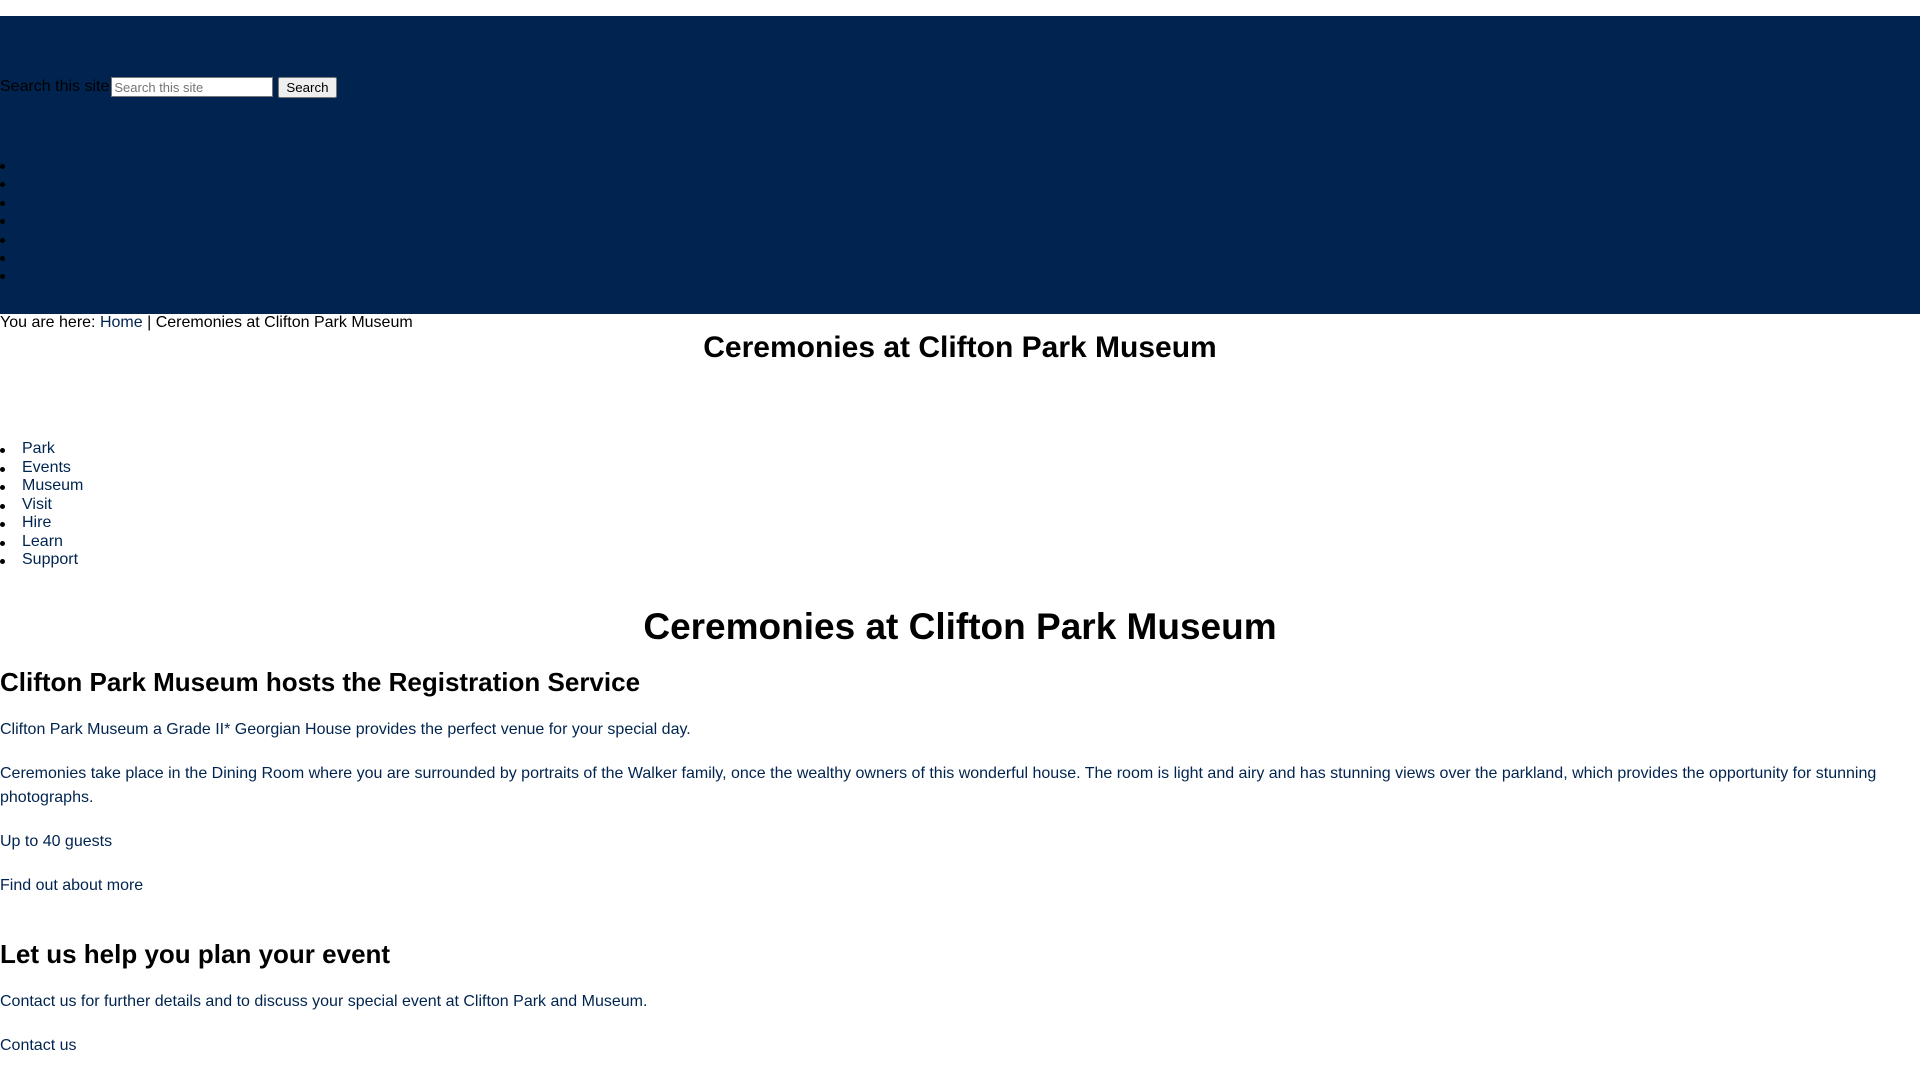  What do you see at coordinates (960, 626) in the screenshot?
I see `main-heading: Ceremonies at Clifton Park Museum` at bounding box center [960, 626].